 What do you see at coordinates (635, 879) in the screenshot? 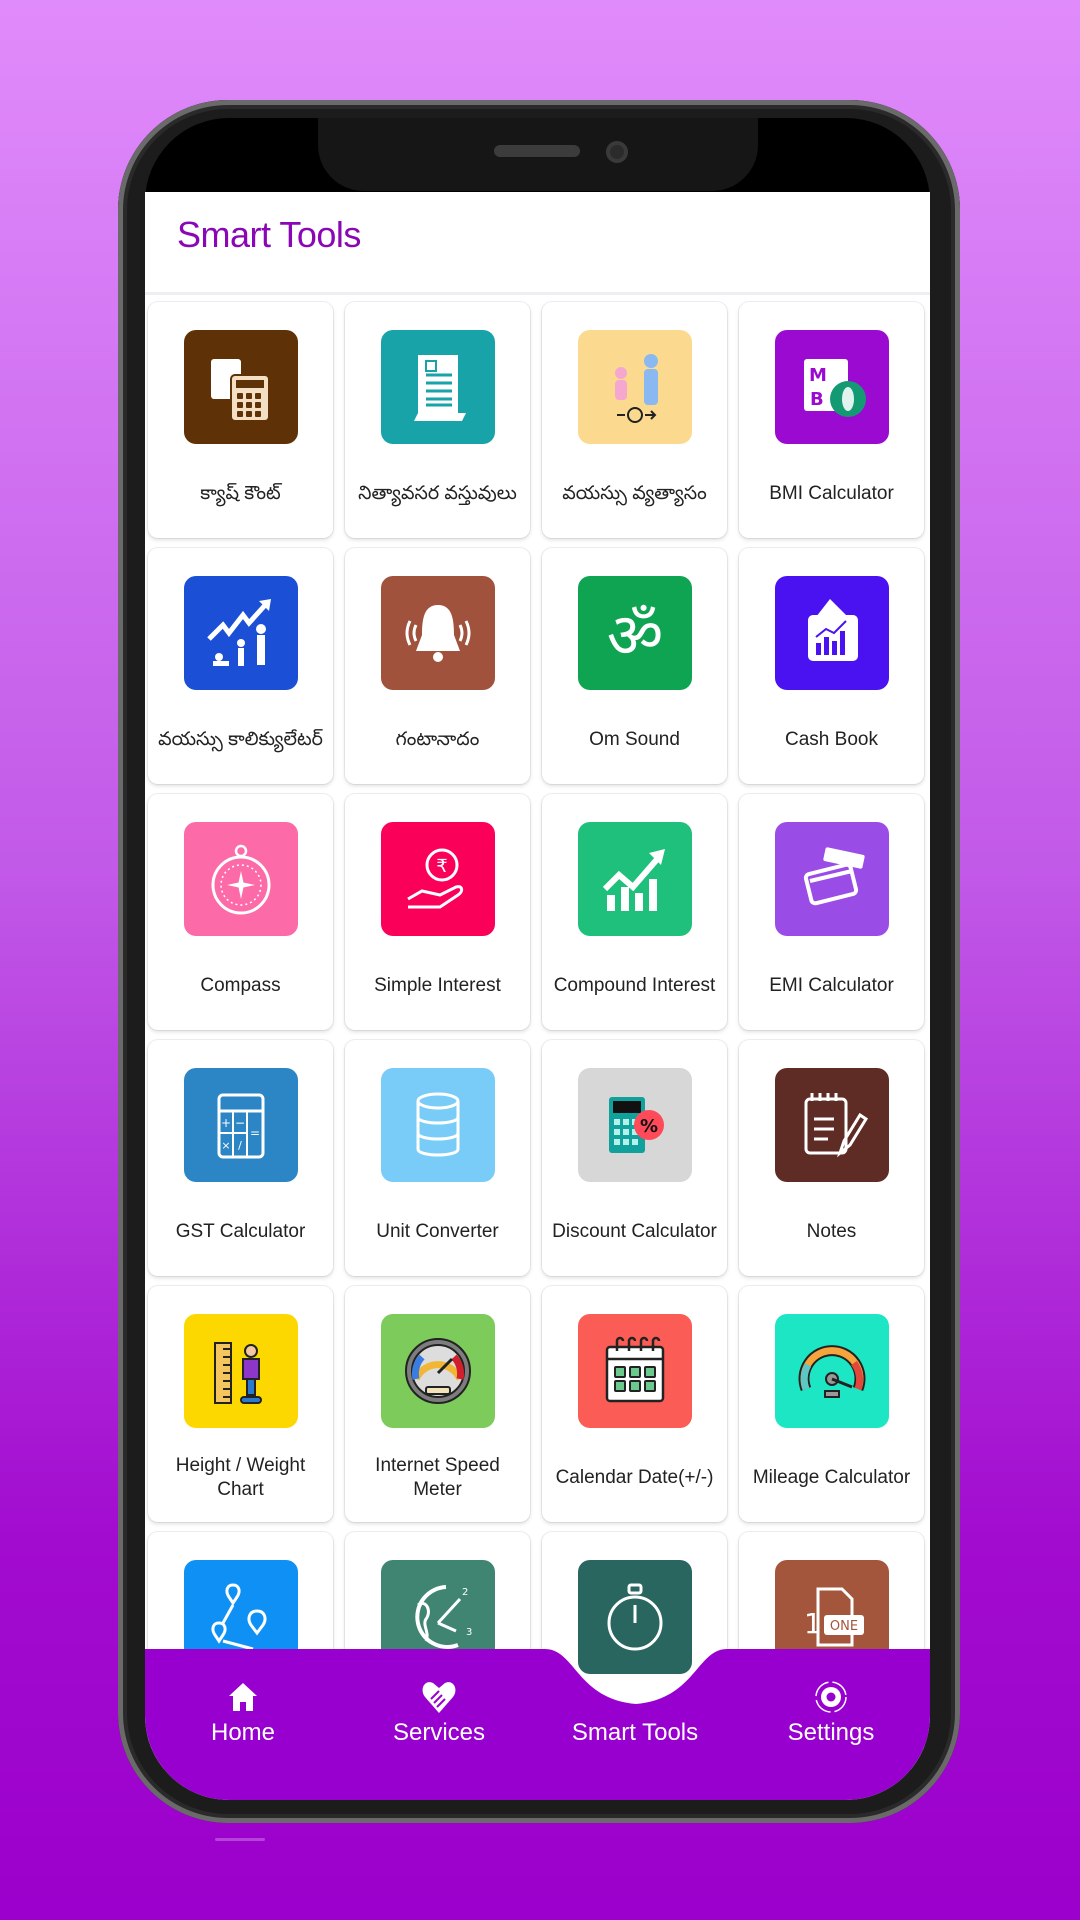
I see `growth-chart-icon` at bounding box center [635, 879].